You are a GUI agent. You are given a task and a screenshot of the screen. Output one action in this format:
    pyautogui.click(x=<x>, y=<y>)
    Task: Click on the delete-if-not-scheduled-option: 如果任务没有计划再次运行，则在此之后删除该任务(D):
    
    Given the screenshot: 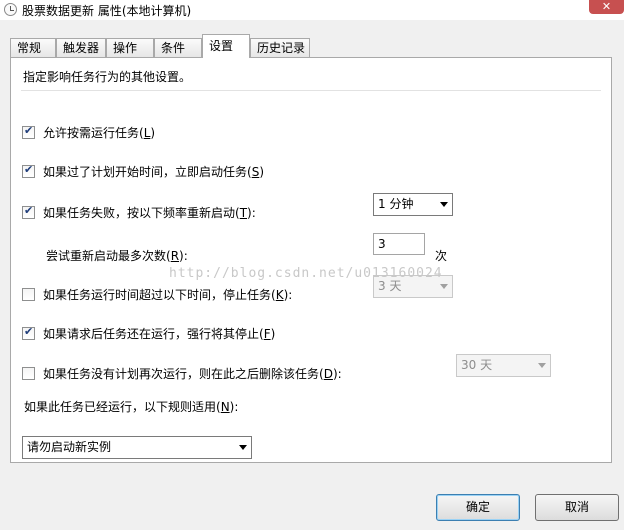 What is the action you would take?
    pyautogui.click(x=182, y=373)
    